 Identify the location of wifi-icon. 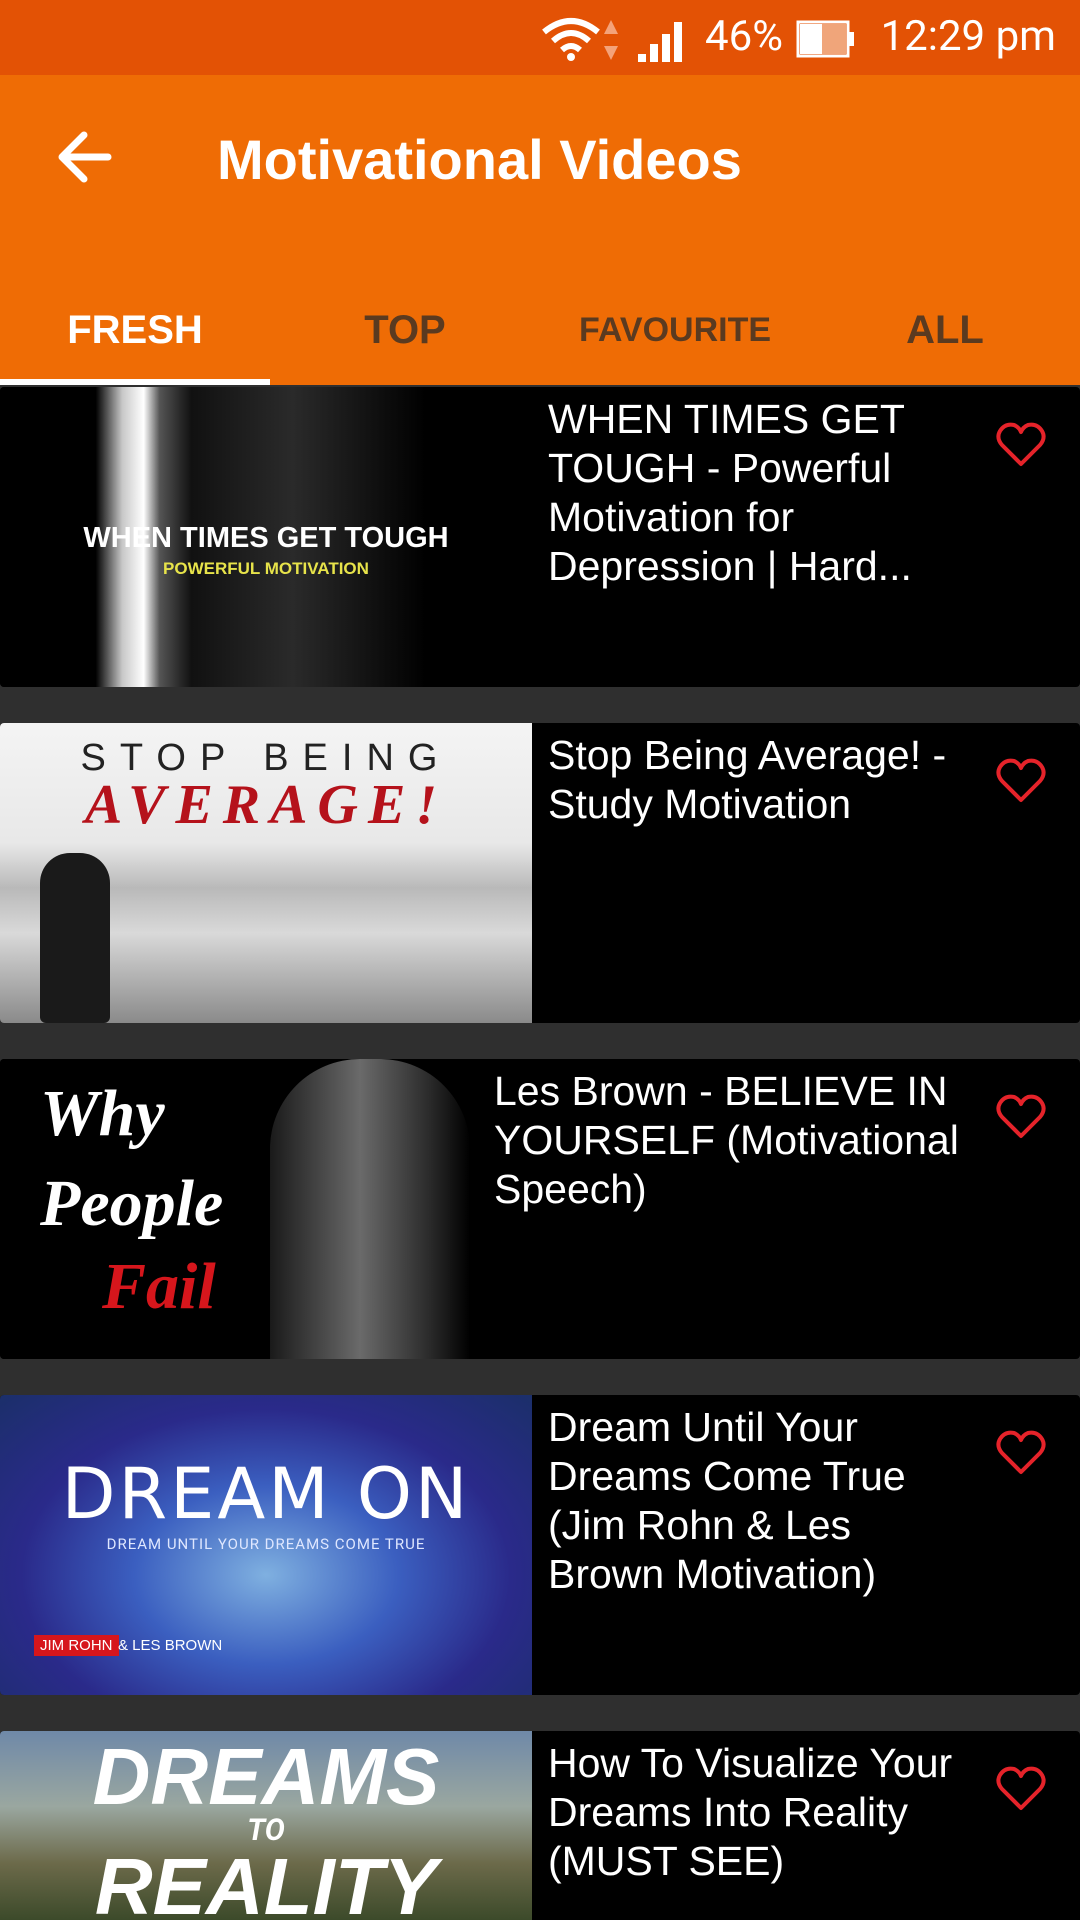
(571, 39).